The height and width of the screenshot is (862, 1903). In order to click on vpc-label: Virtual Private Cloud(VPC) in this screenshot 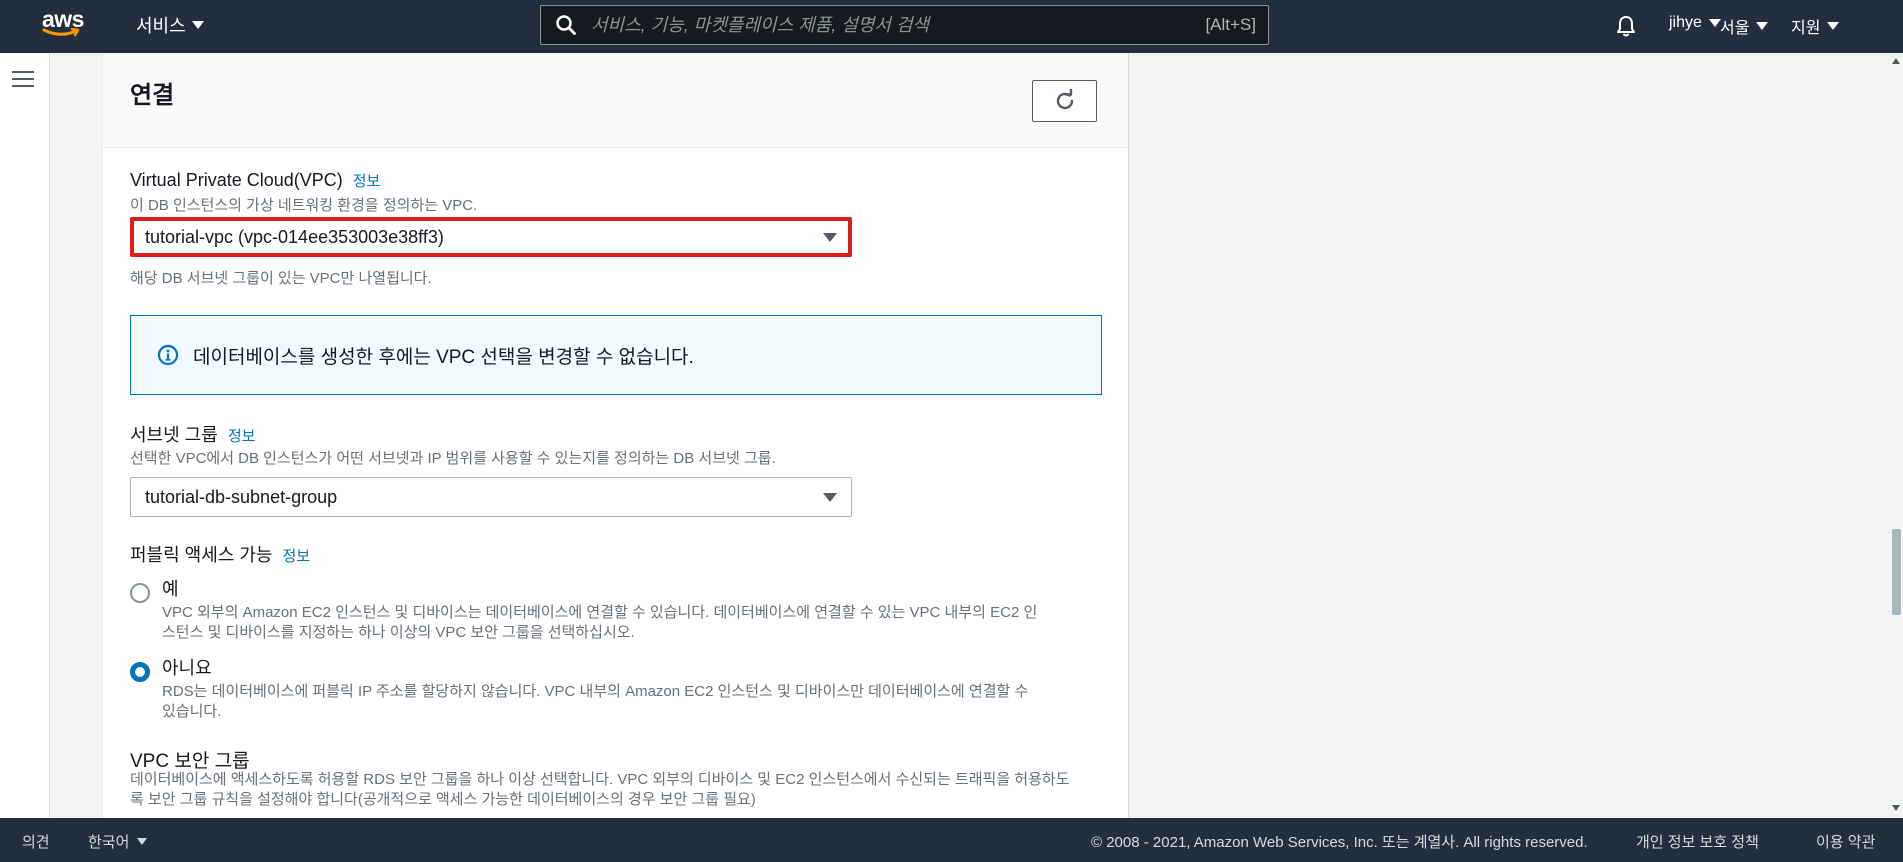, I will do `click(236, 180)`.